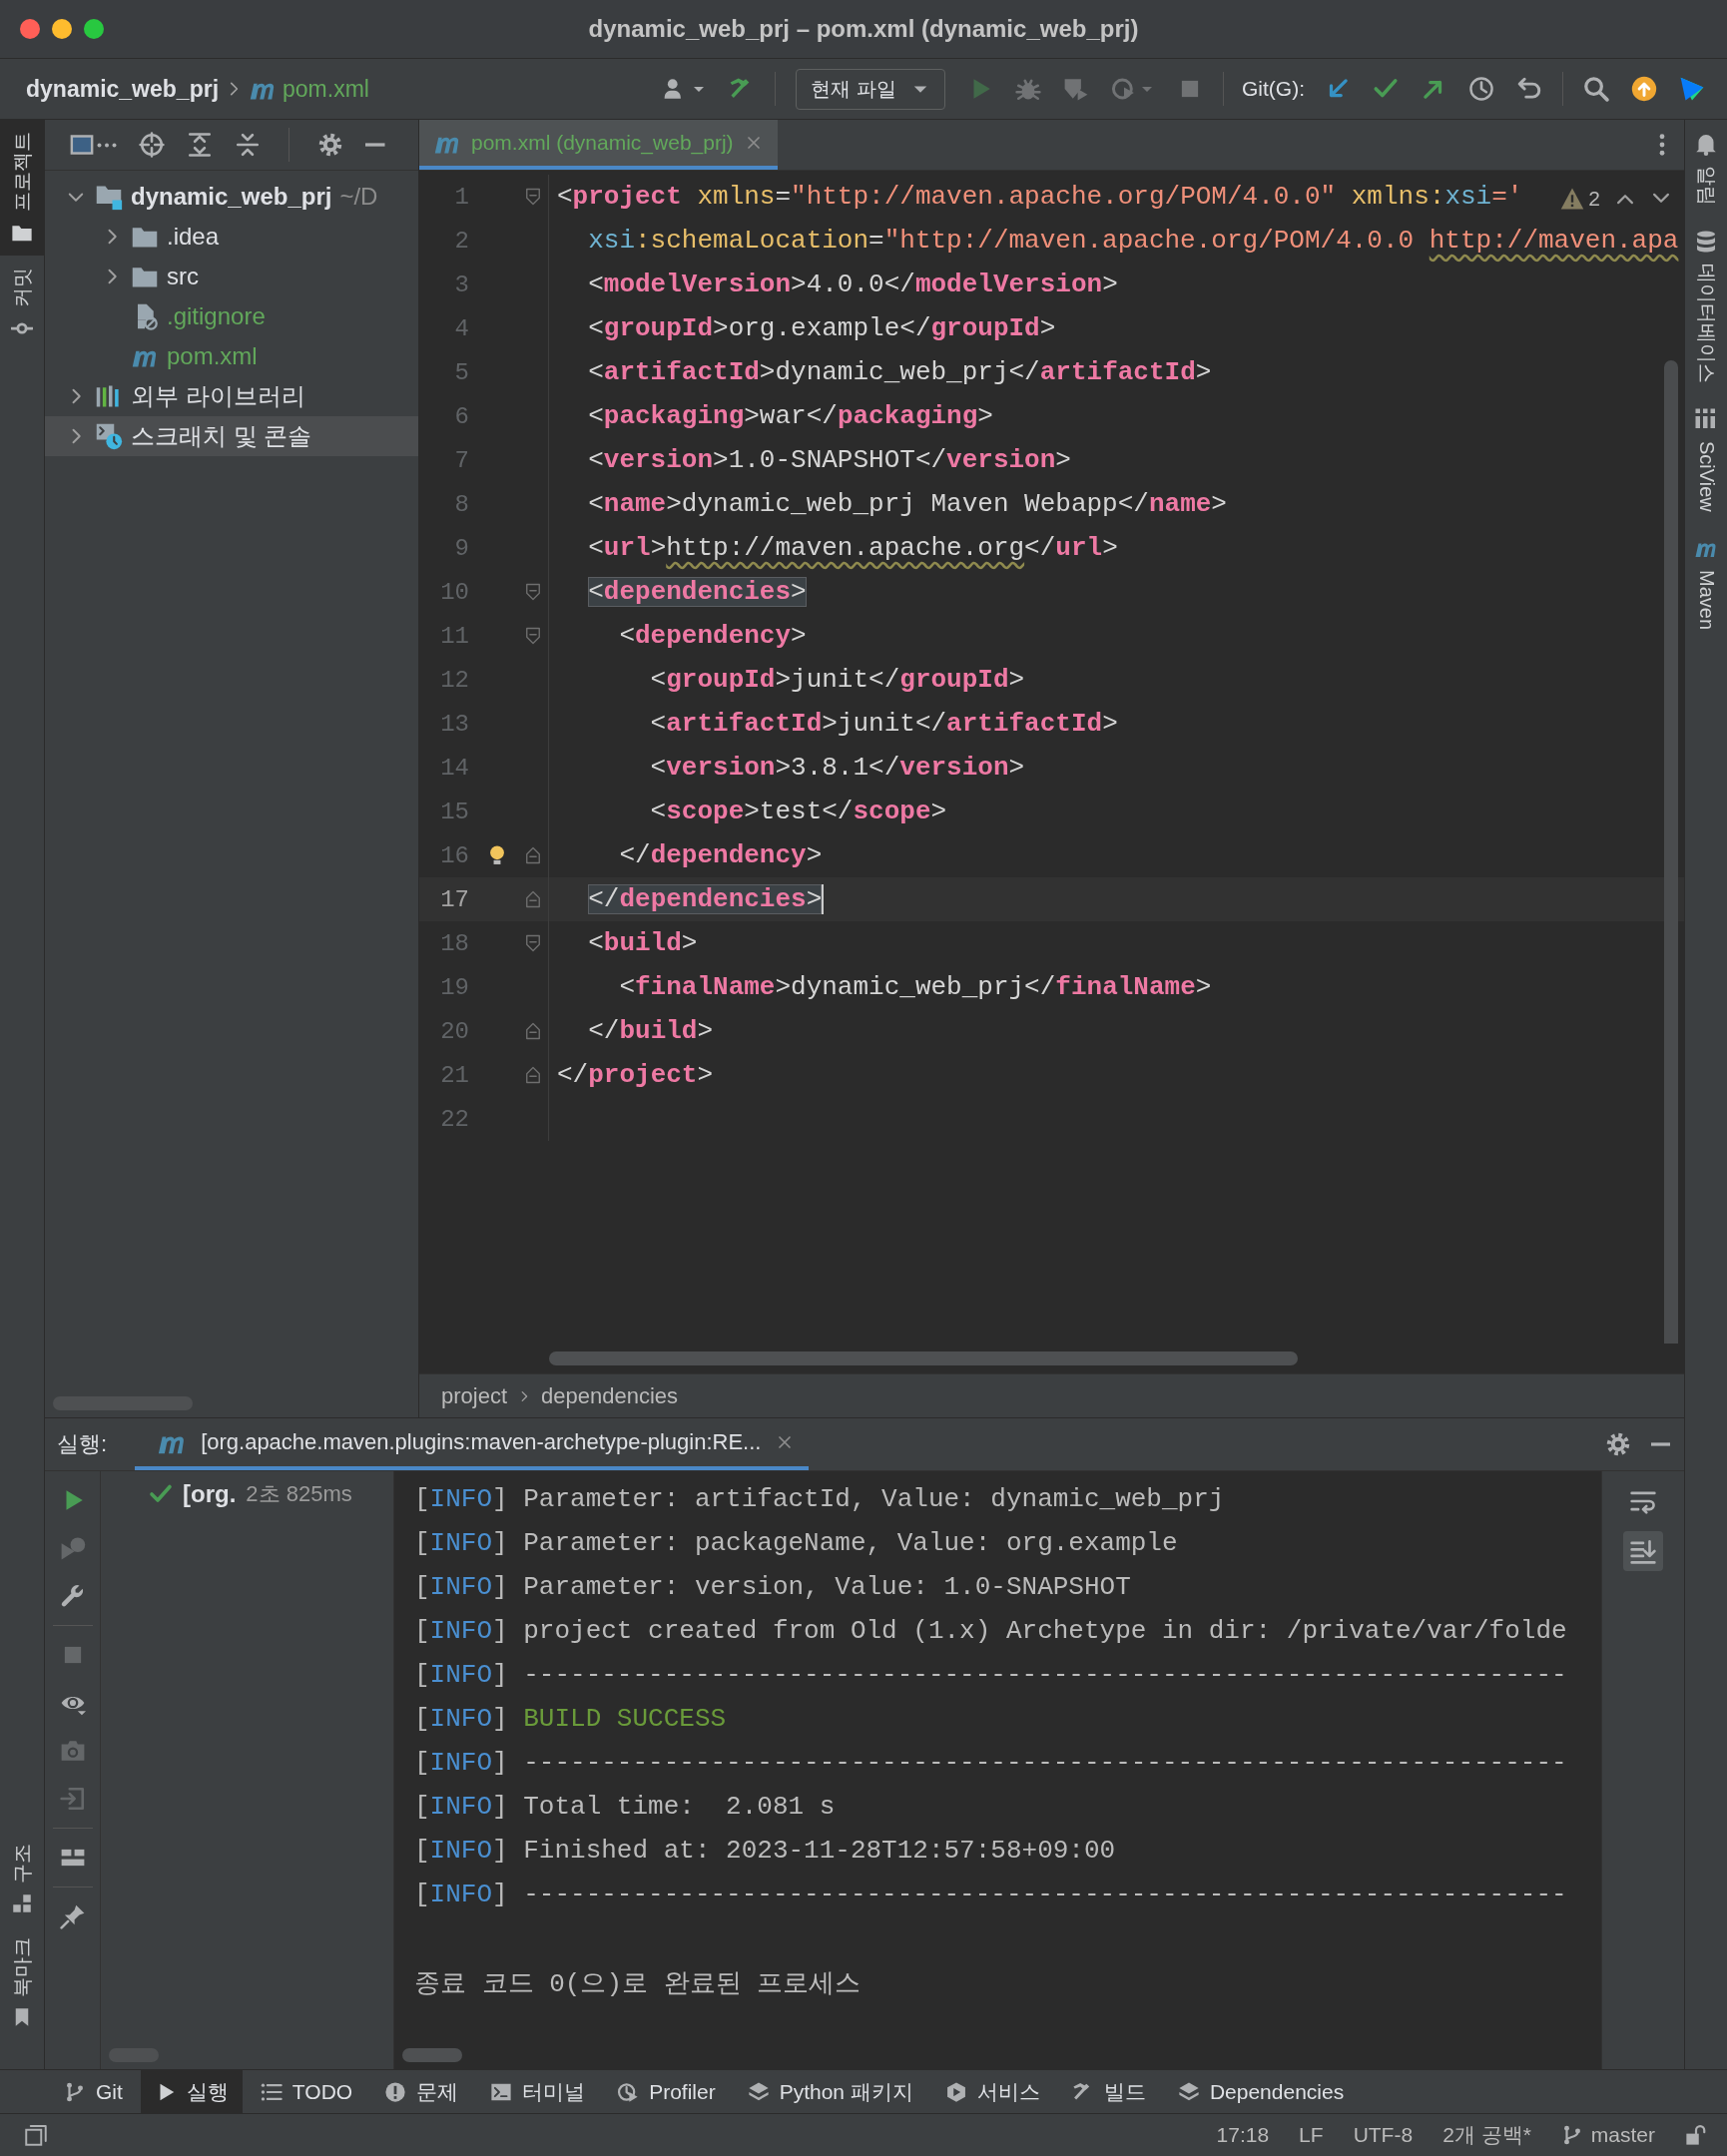 The image size is (1727, 2156). What do you see at coordinates (1706, 459) in the screenshot?
I see `tool-window-button: SciView` at bounding box center [1706, 459].